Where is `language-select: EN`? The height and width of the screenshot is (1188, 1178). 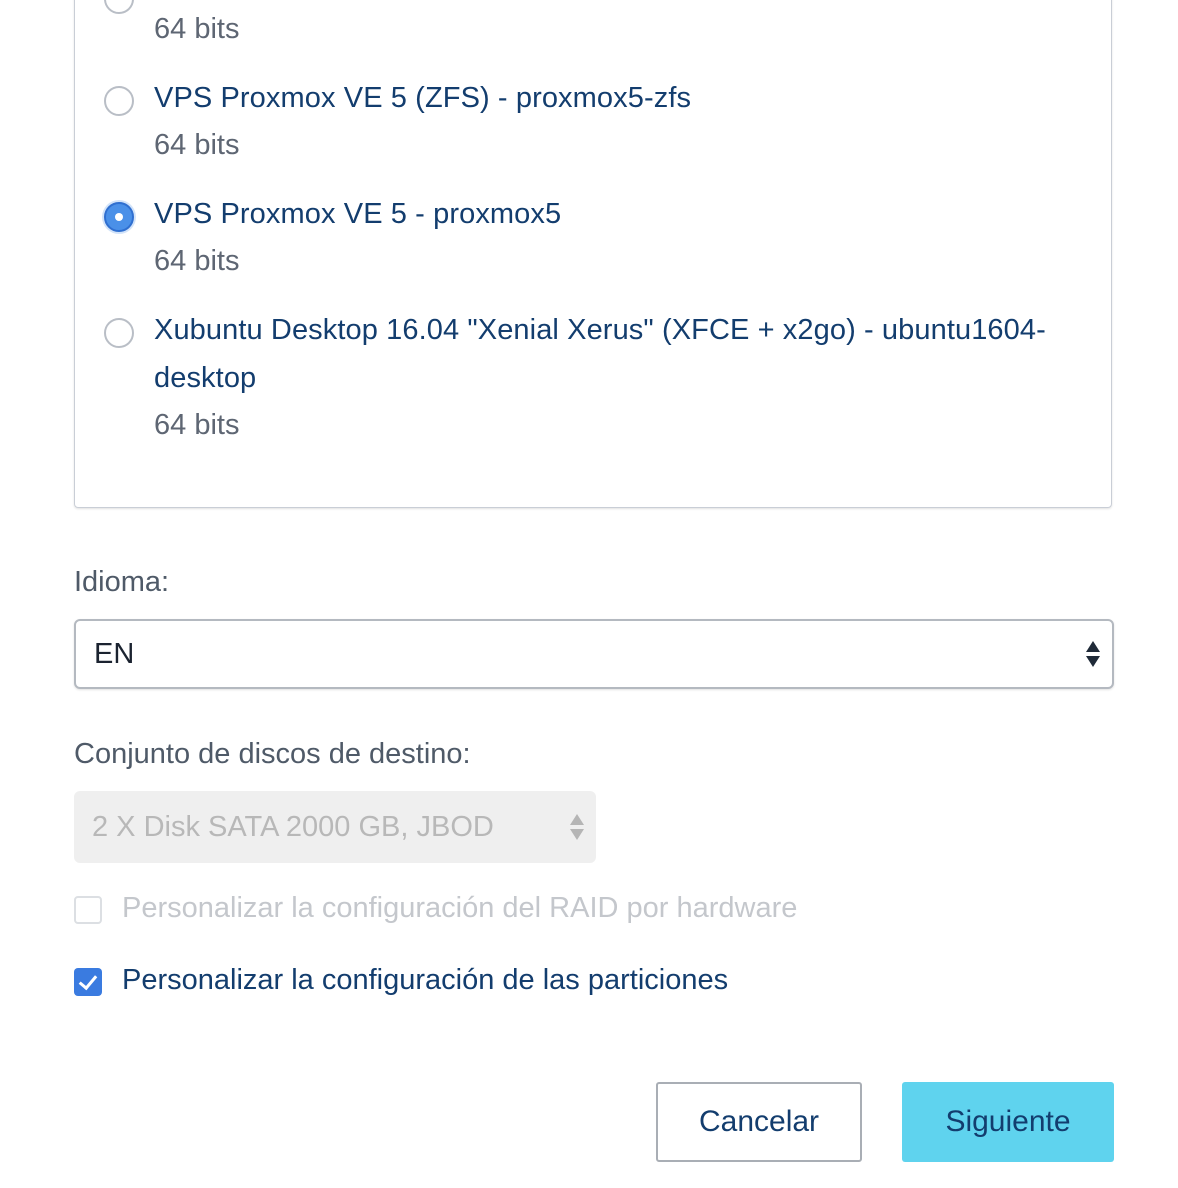 language-select: EN is located at coordinates (594, 654).